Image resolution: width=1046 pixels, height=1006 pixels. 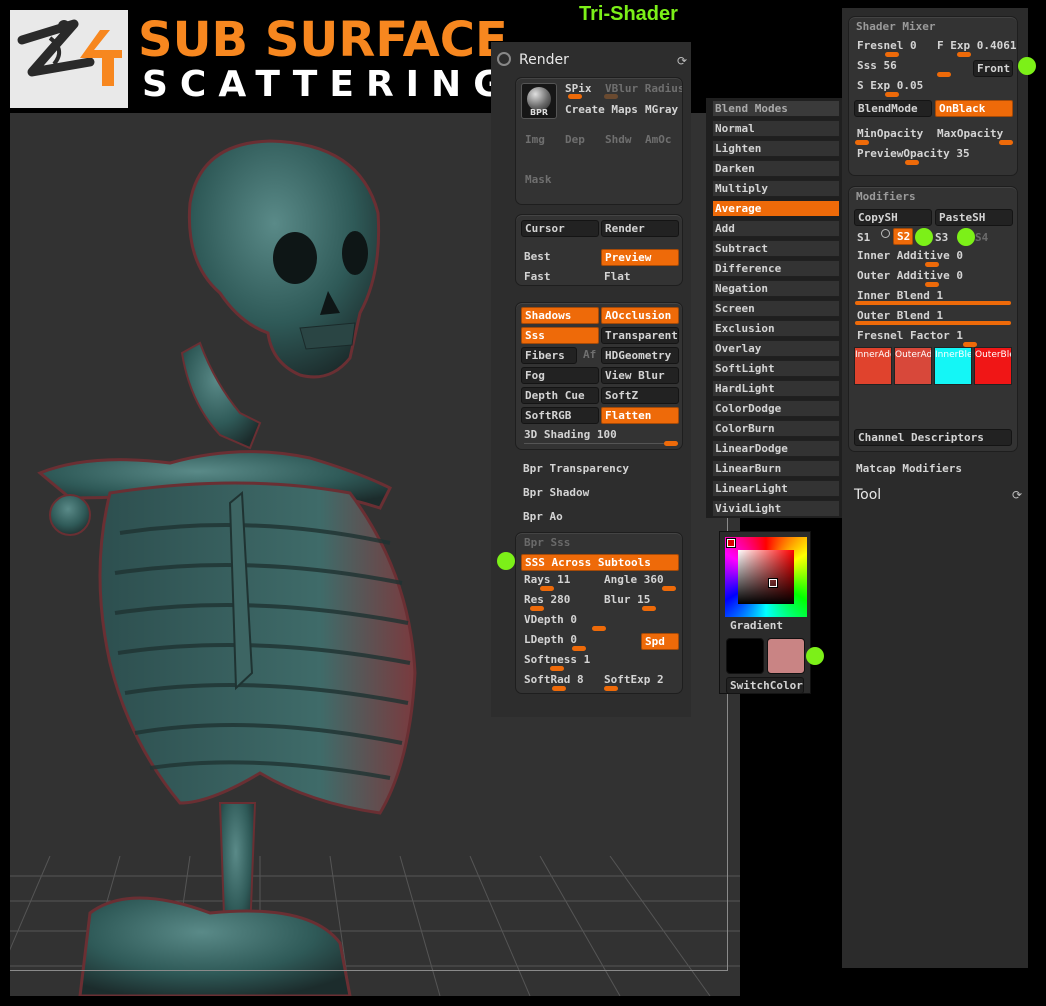 What do you see at coordinates (964, 54) in the screenshot?
I see `f-exp-knob` at bounding box center [964, 54].